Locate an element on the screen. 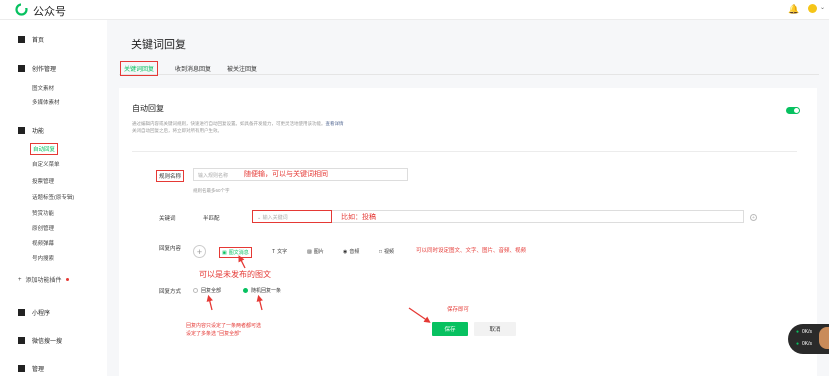 The height and width of the screenshot is (376, 829). sidebar-section-label: 管理 is located at coordinates (38, 370).